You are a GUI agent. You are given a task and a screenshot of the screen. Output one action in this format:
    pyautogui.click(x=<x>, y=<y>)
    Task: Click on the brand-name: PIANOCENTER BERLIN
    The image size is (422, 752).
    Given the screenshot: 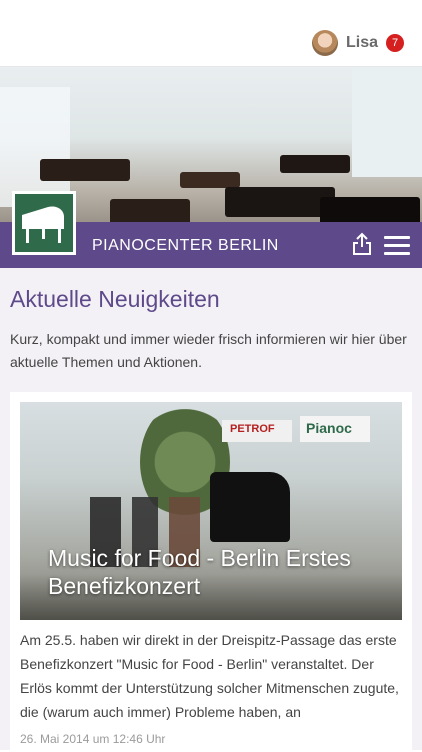 What is the action you would take?
    pyautogui.click(x=185, y=246)
    